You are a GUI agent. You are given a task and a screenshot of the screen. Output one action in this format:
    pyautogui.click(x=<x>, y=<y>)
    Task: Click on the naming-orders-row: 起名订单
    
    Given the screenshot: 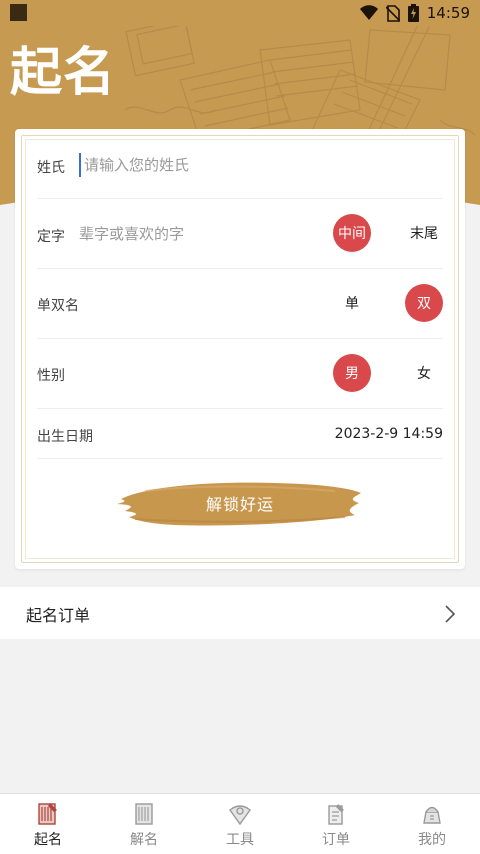 What is the action you would take?
    pyautogui.click(x=240, y=613)
    